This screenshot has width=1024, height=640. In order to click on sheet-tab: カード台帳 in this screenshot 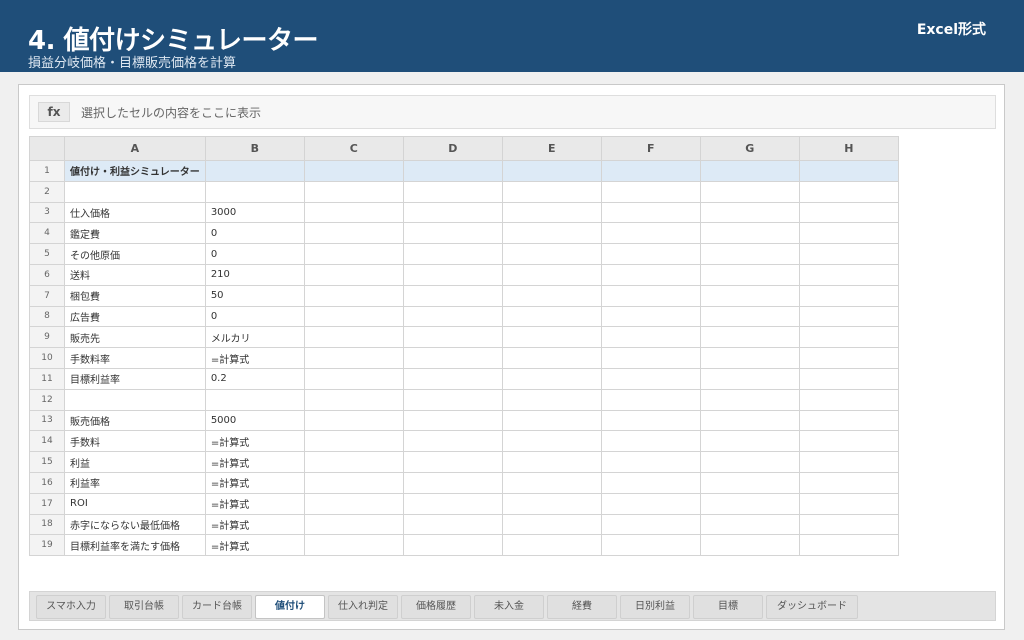, I will do `click(217, 607)`.